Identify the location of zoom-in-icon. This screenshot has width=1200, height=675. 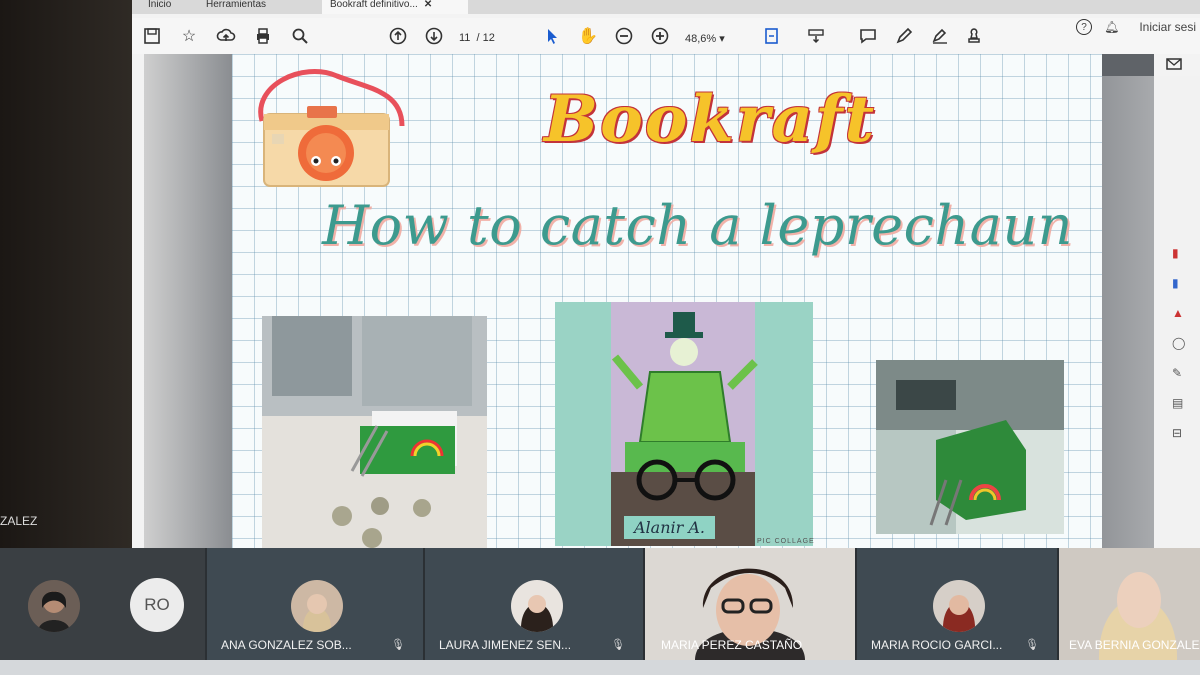
(660, 36).